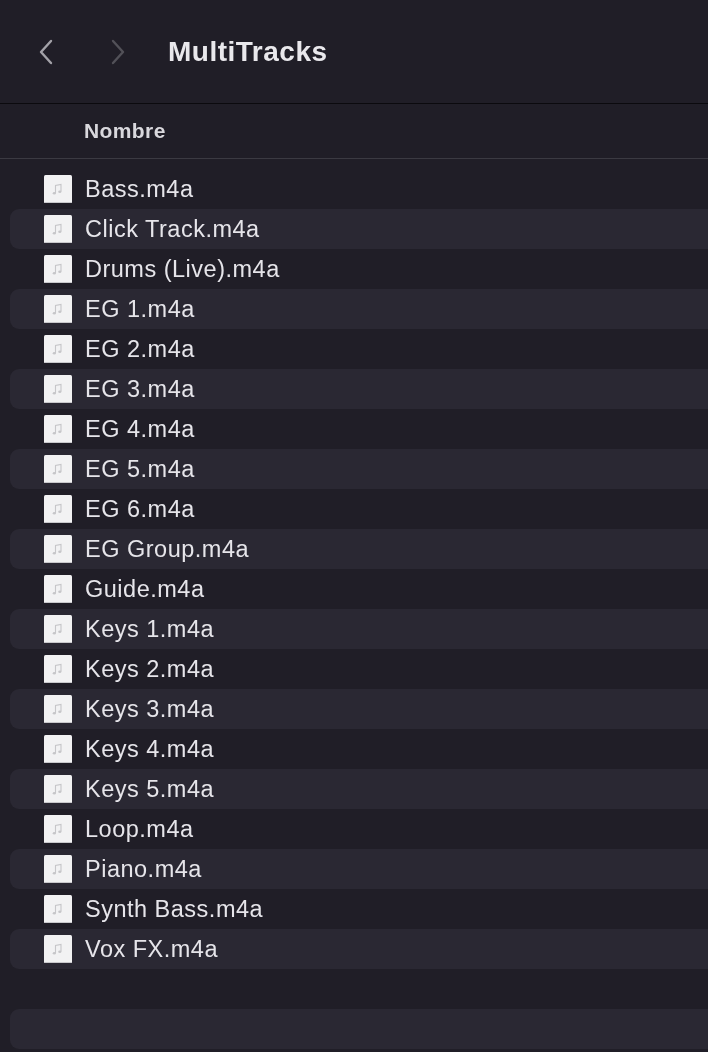 This screenshot has width=708, height=1052. Describe the element at coordinates (248, 51) in the screenshot. I see `window-title: MultiTracks` at that location.